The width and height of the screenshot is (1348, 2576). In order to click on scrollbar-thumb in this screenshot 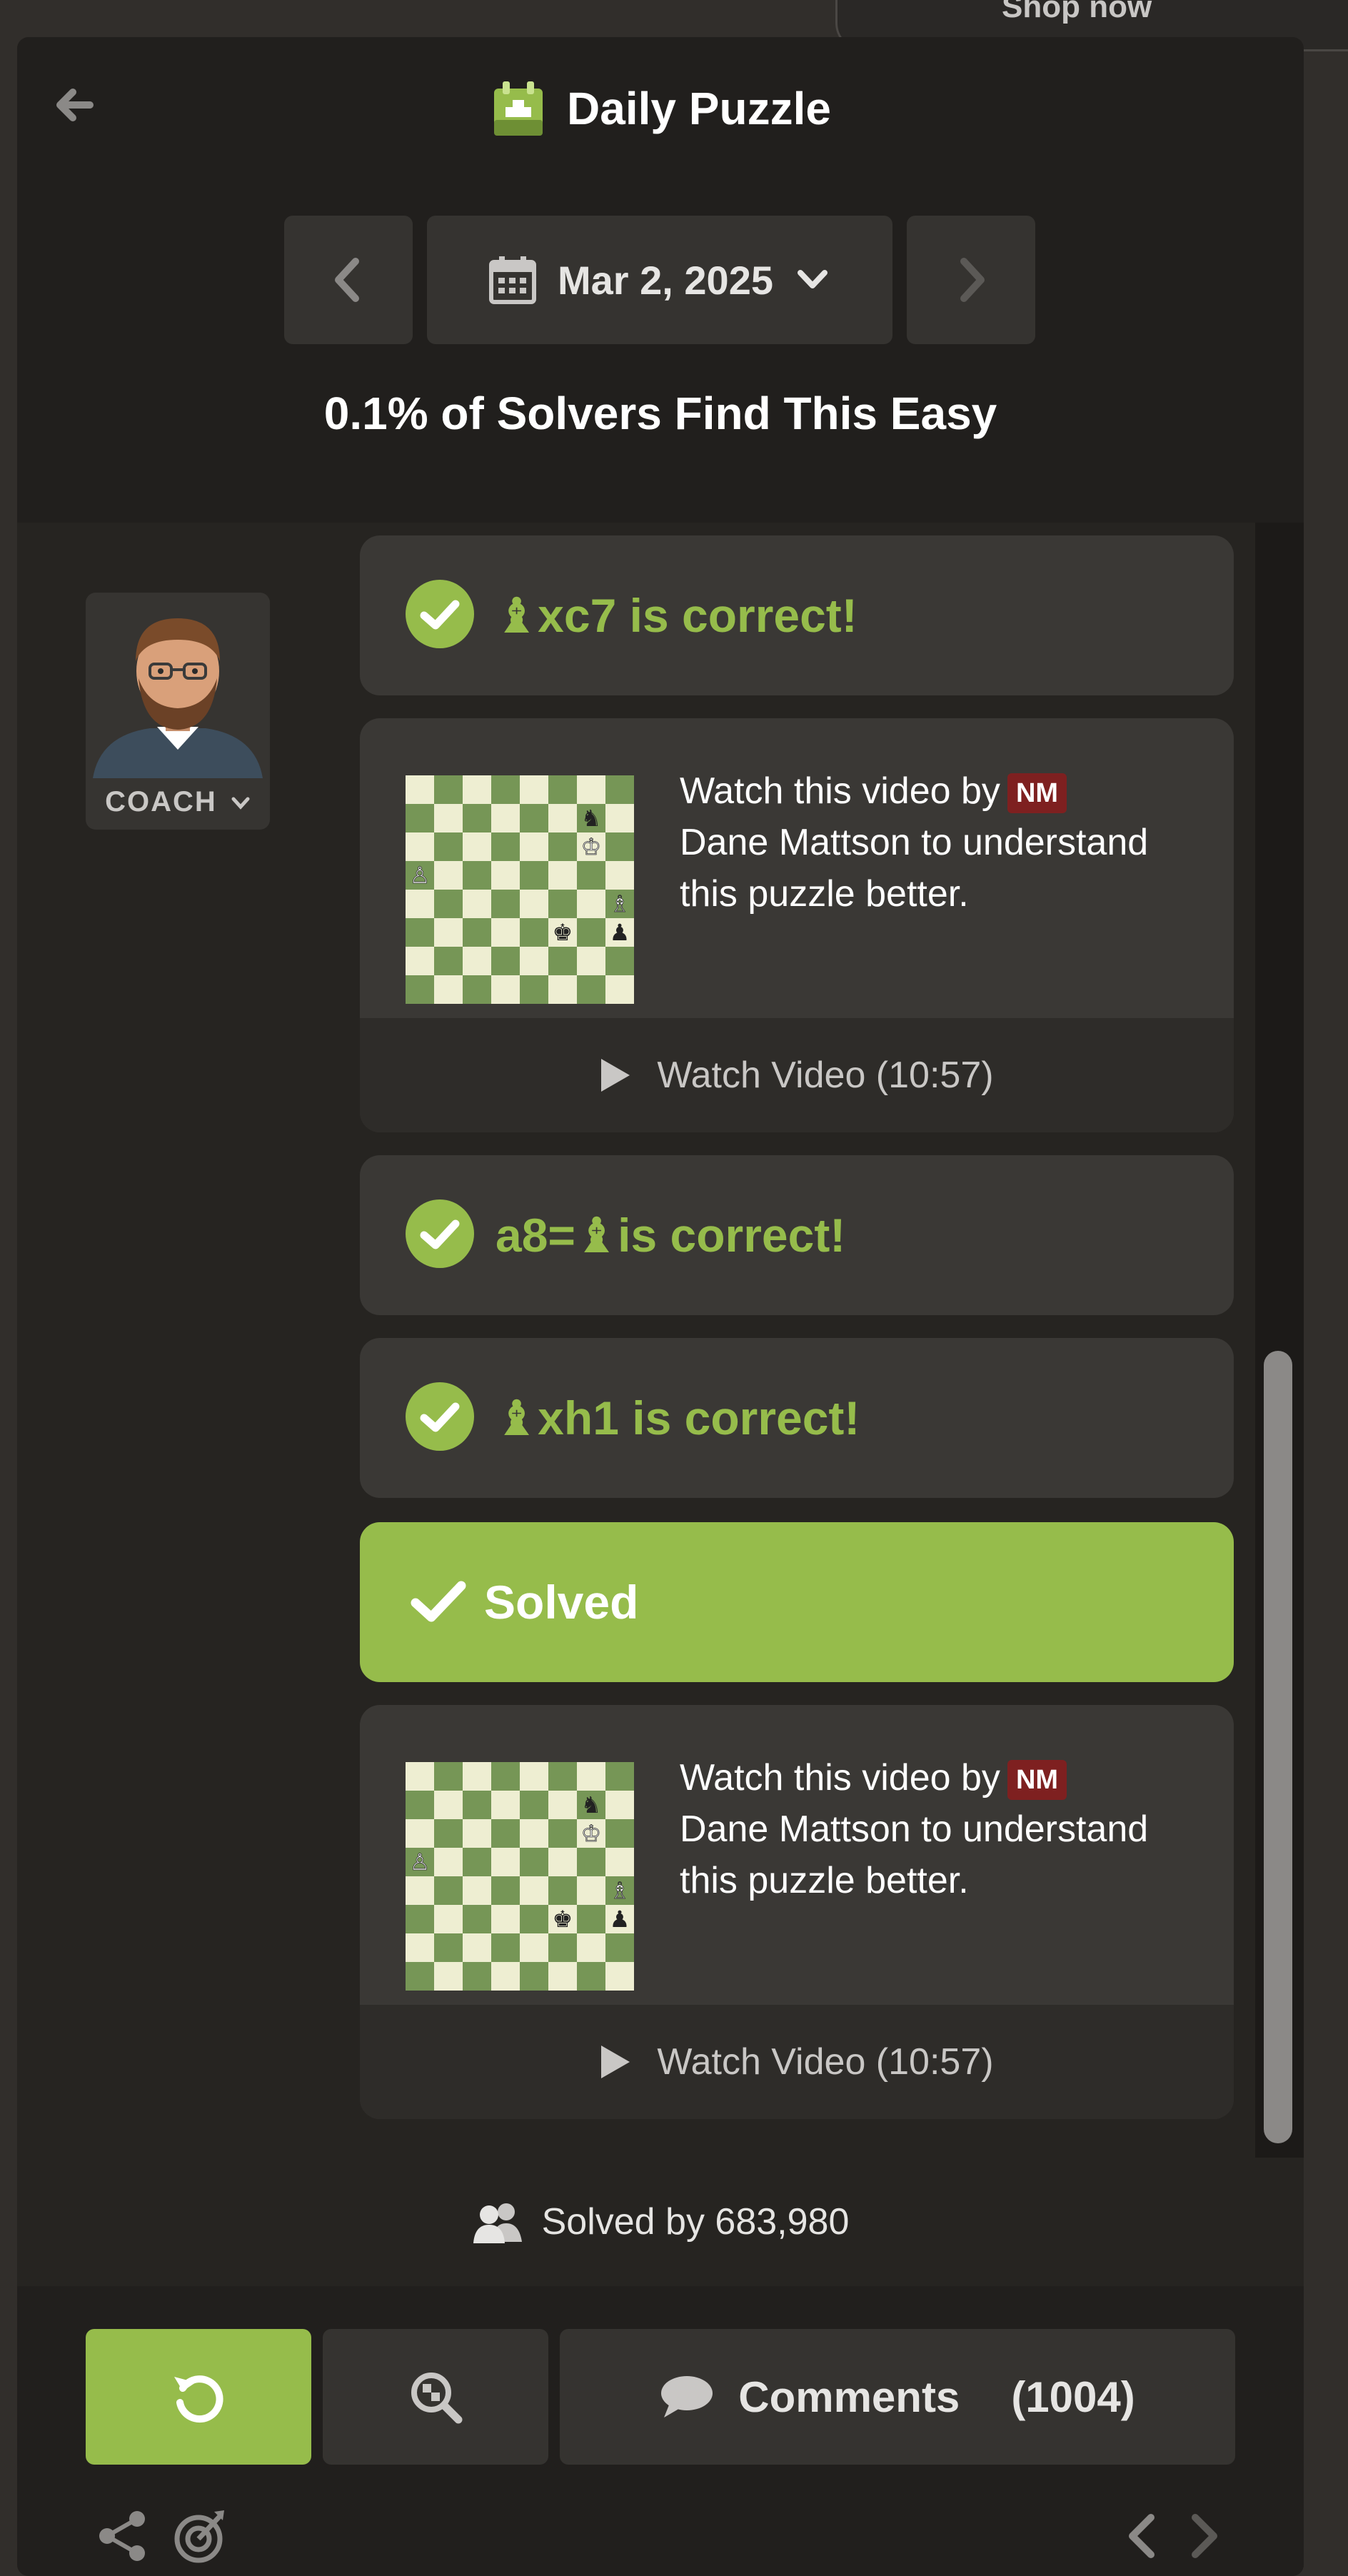, I will do `click(1278, 1747)`.